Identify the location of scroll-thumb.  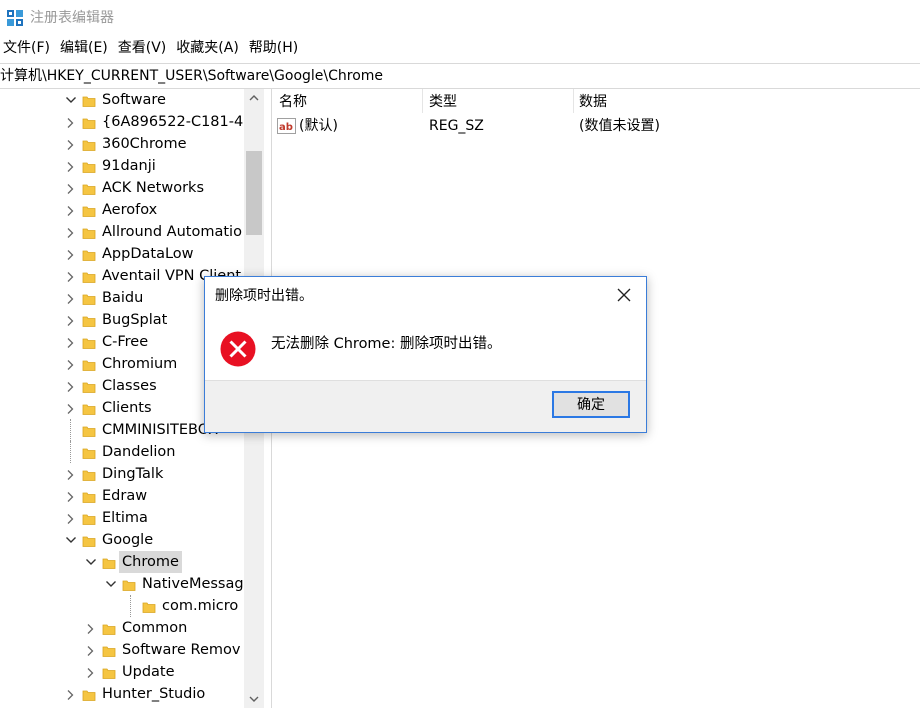
(254, 193).